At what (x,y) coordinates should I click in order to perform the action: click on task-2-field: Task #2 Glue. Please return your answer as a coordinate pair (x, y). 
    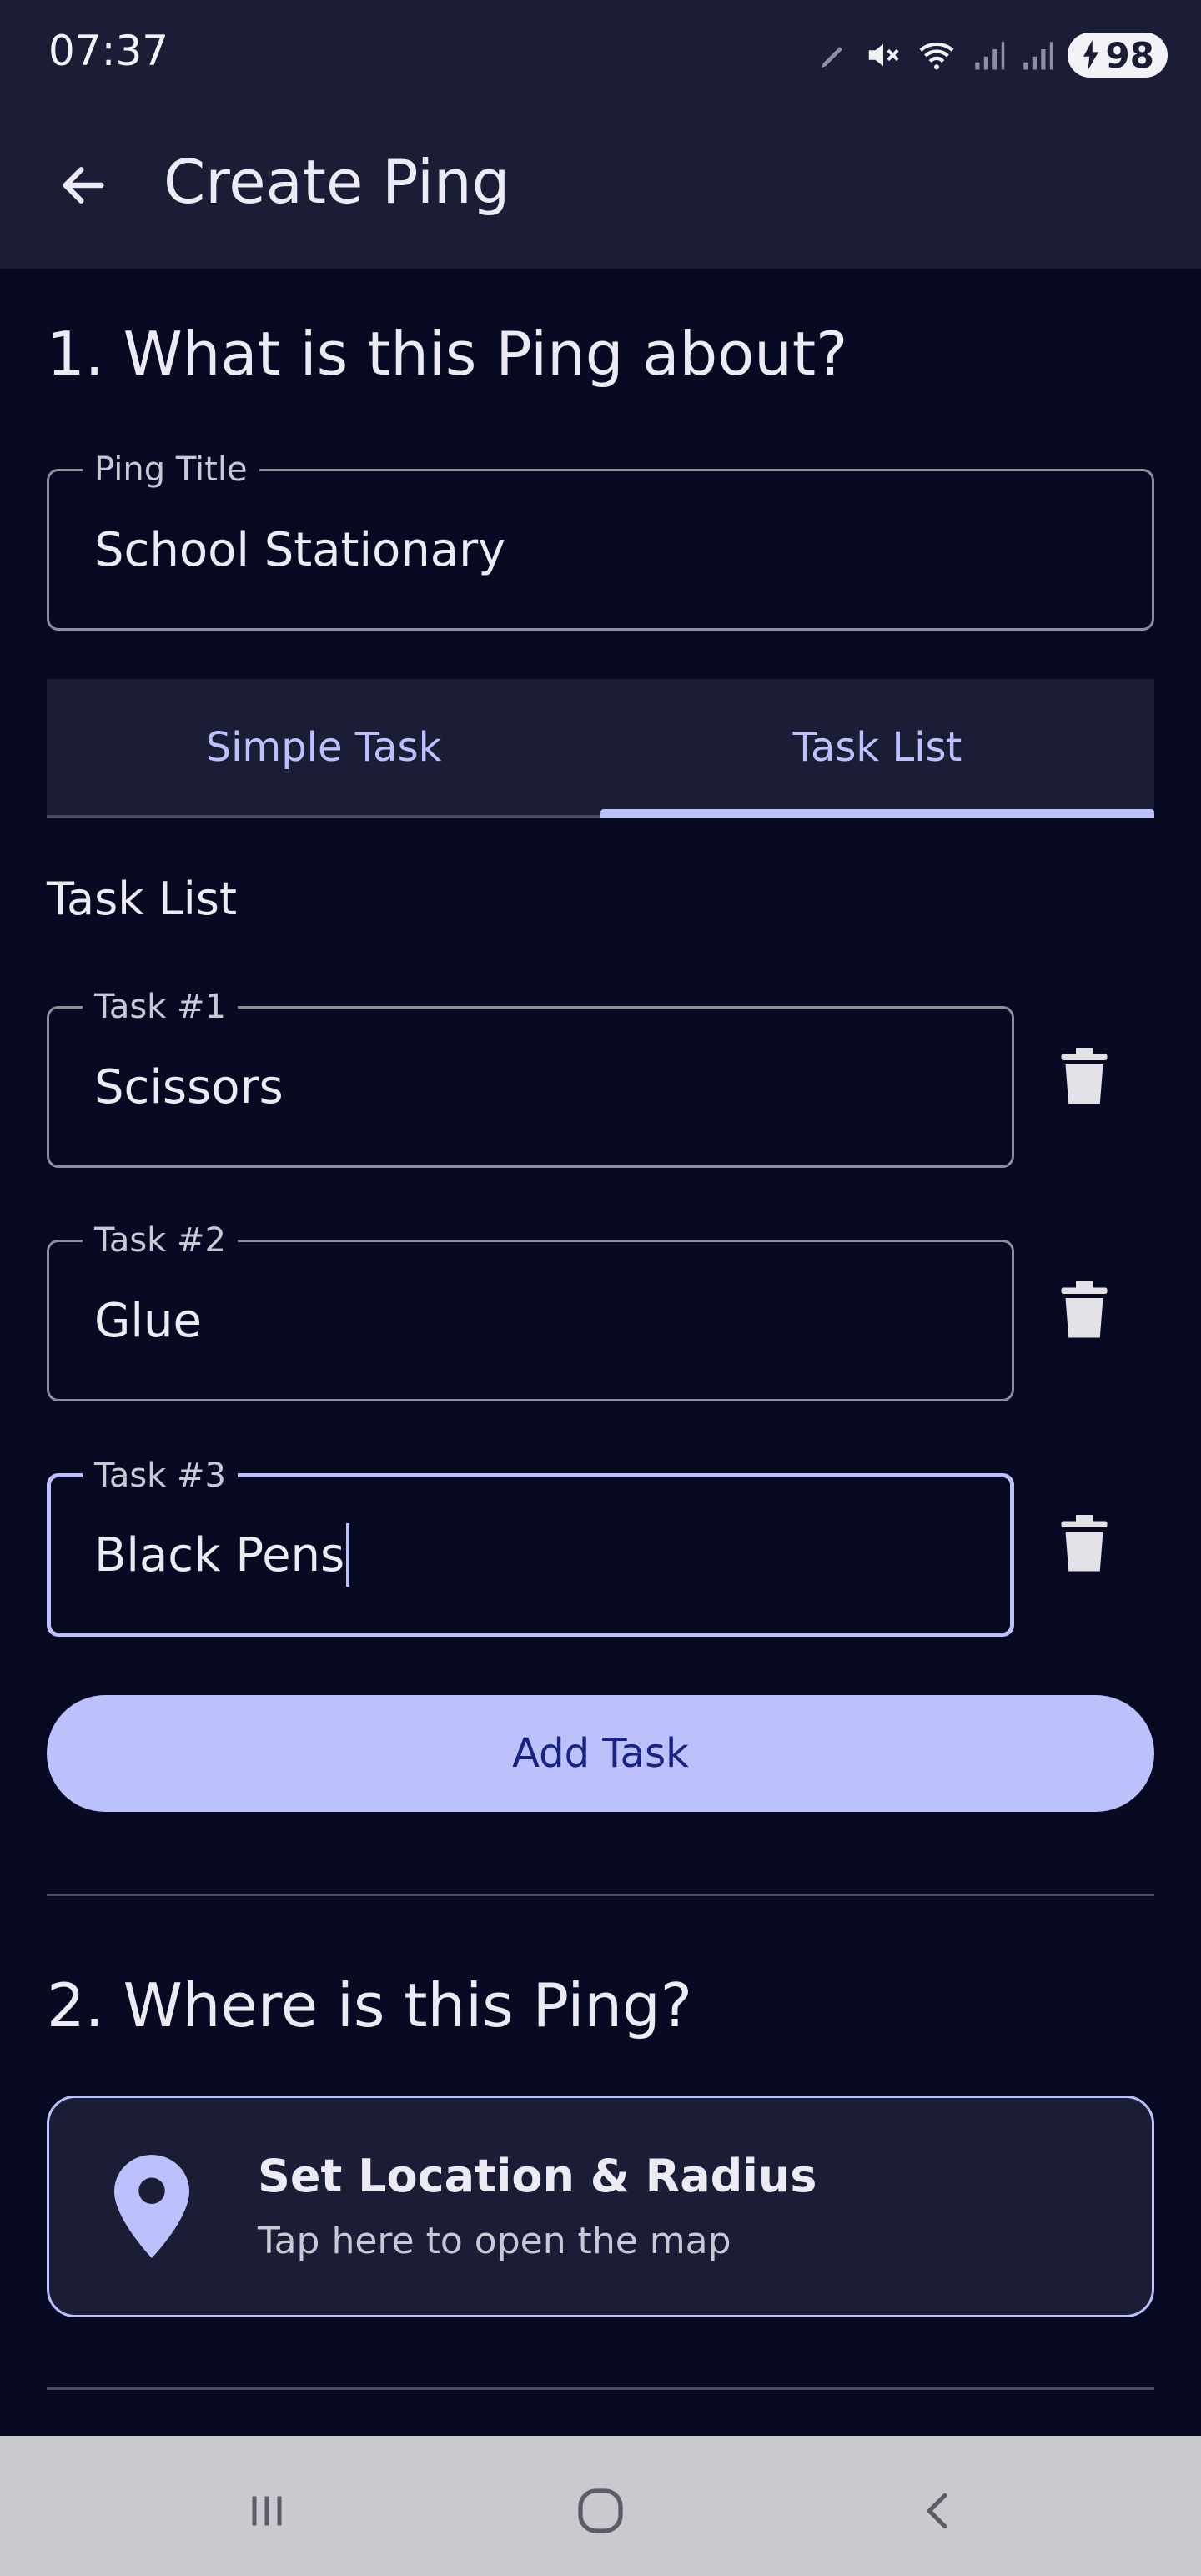
    Looking at the image, I should click on (531, 1311).